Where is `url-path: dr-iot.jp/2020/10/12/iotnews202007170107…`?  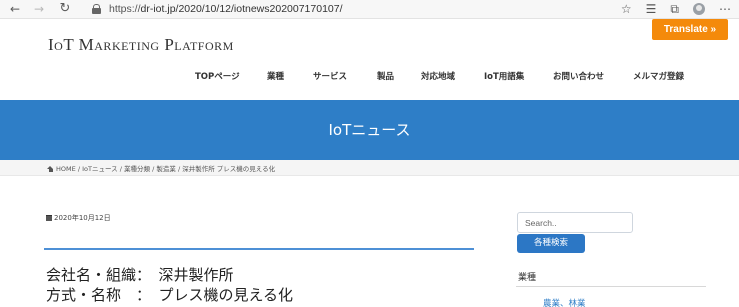 url-path: dr-iot.jp/2020/10/12/iotnews202007170107… is located at coordinates (241, 9).